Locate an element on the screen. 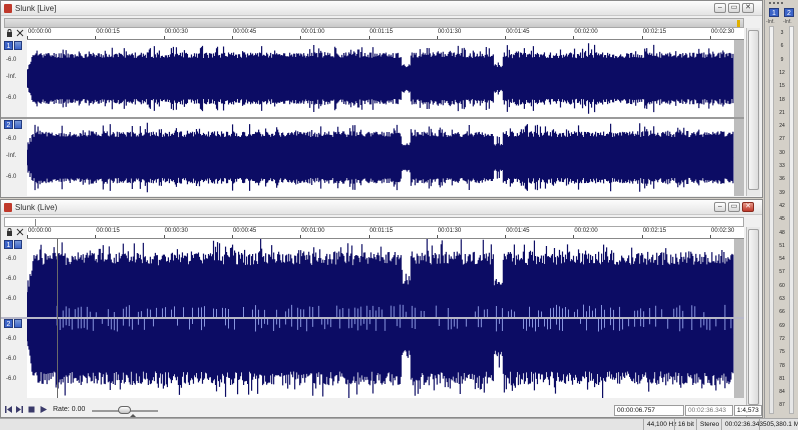  meter-scale-label: 75 is located at coordinates (782, 352).